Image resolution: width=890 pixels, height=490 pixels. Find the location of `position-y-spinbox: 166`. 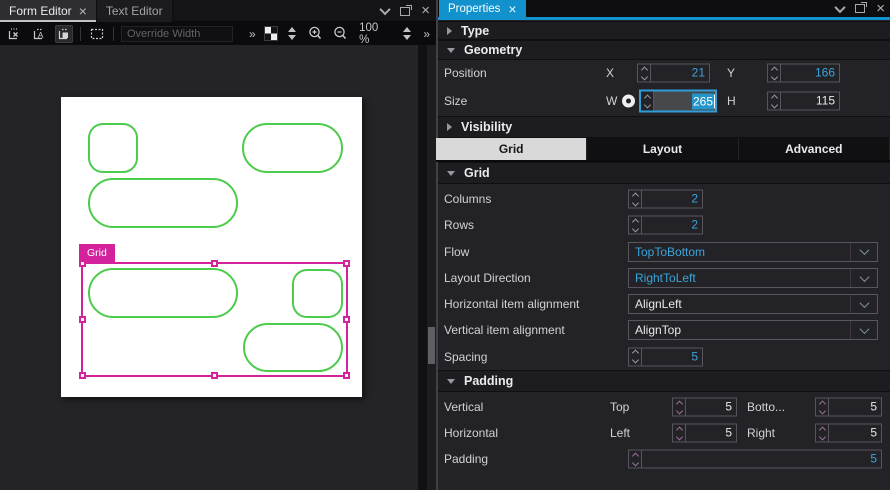

position-y-spinbox: 166 is located at coordinates (803, 73).